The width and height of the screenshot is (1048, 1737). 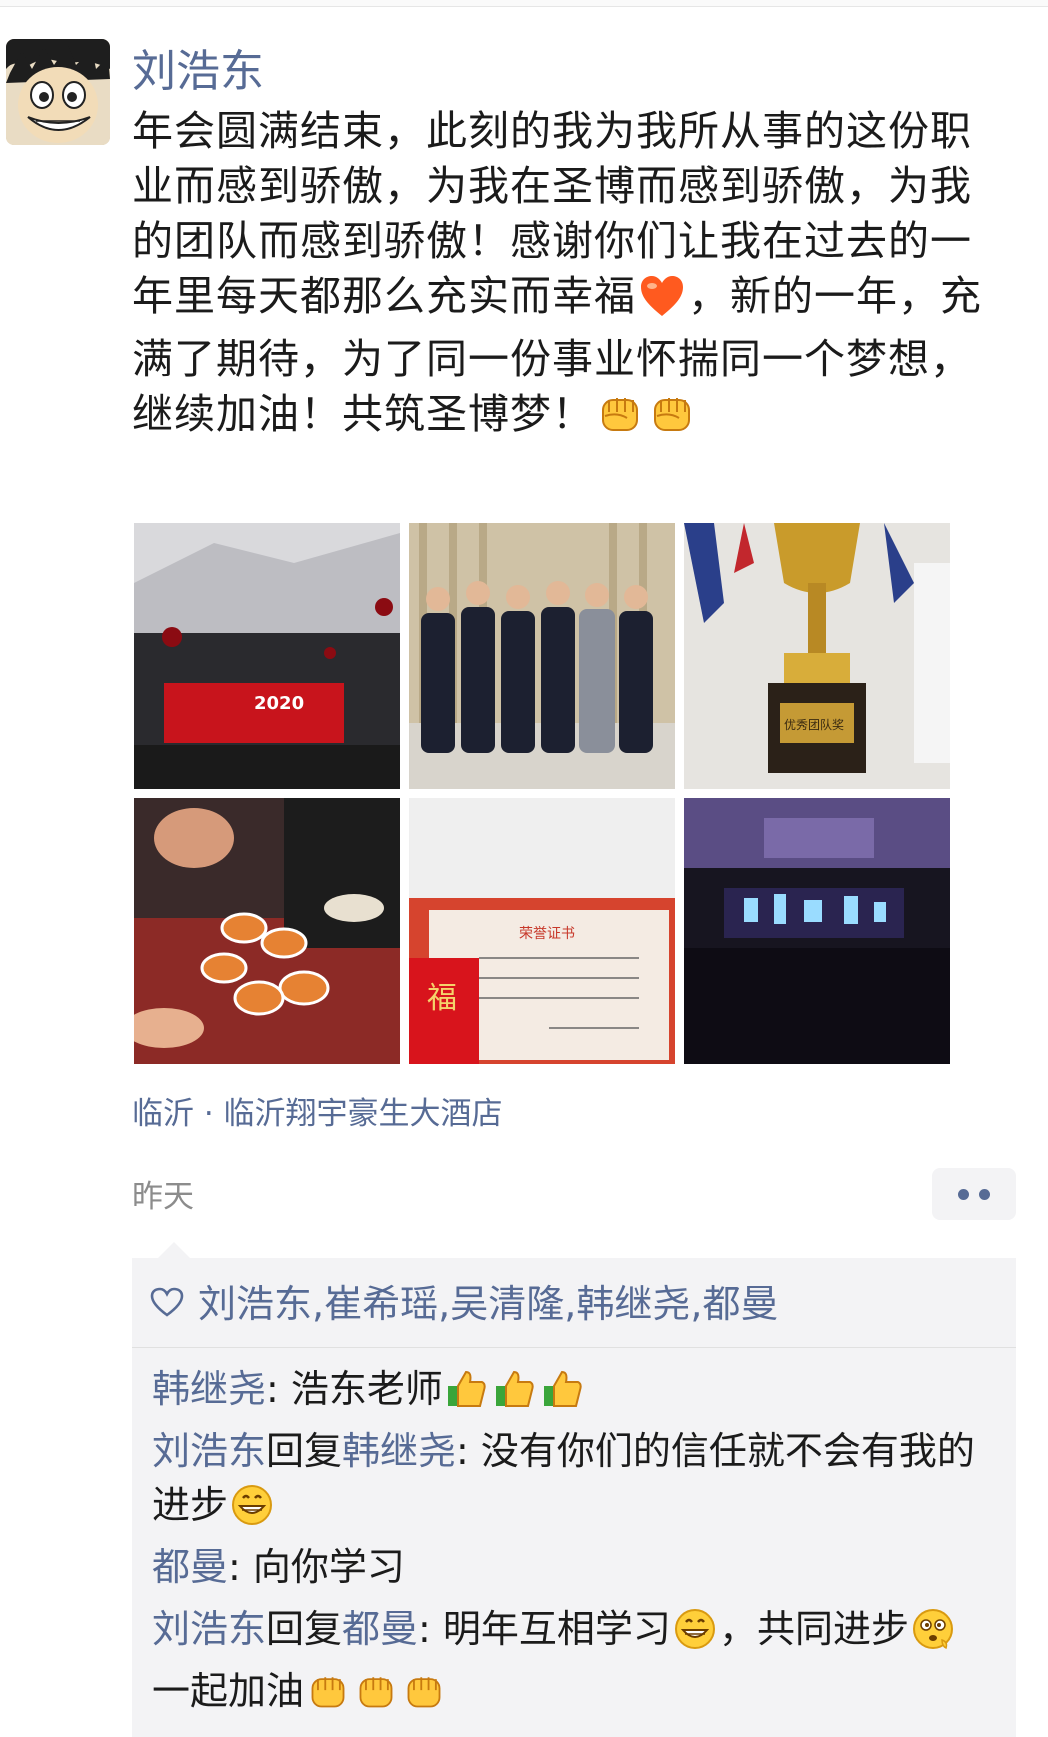 I want to click on photo-stage-2020: 2020, so click(x=267, y=656).